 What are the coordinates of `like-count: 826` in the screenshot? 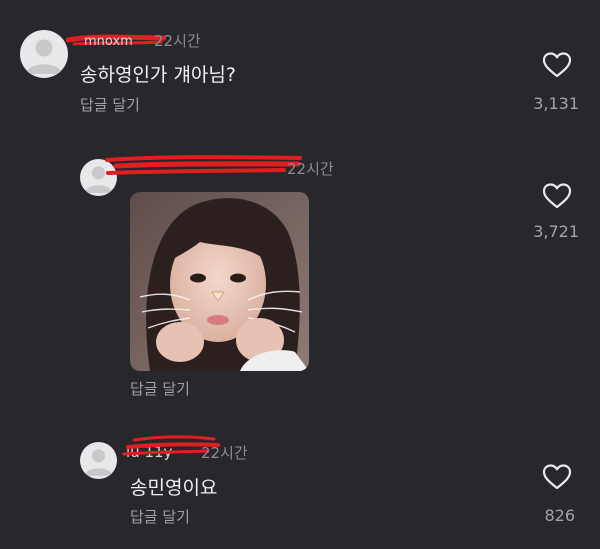 It's located at (559, 515).